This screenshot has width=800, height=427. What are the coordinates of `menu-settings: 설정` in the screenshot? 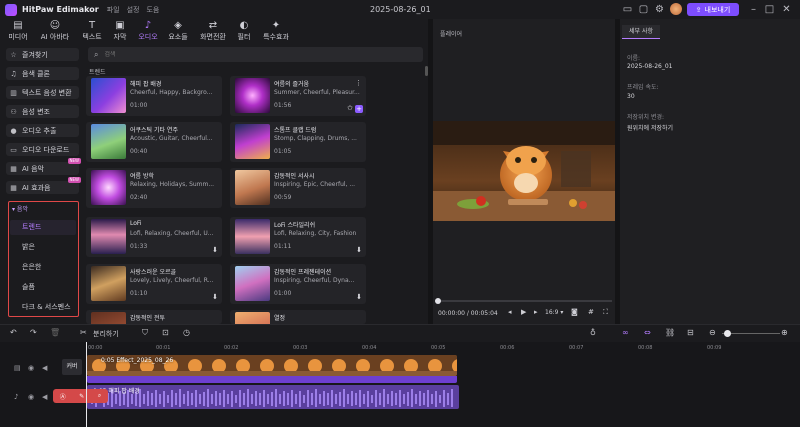 It's located at (133, 10).